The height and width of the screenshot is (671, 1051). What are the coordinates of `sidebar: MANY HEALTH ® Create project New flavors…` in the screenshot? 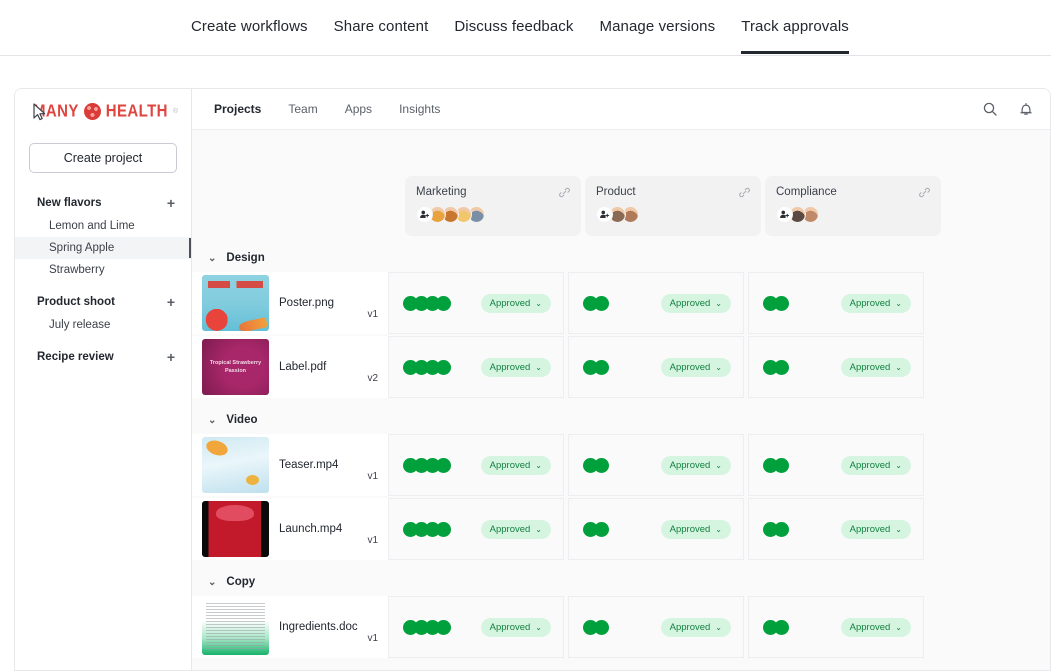 It's located at (103, 379).